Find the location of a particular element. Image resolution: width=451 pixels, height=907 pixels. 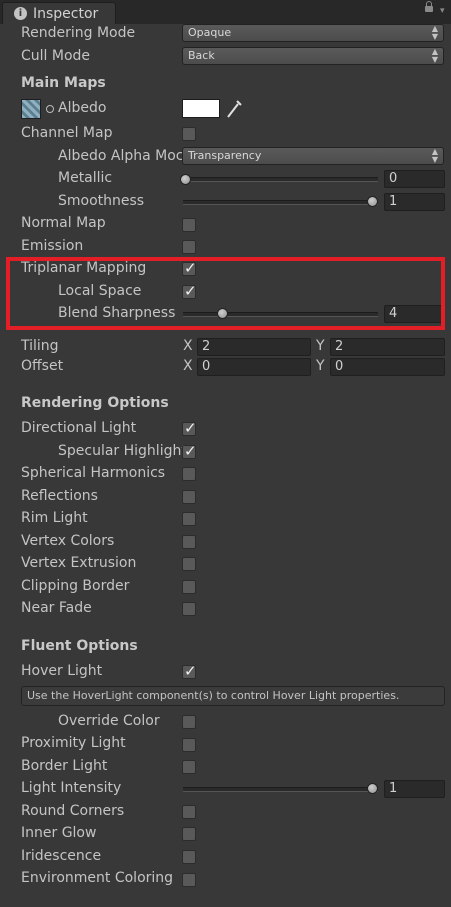

smoothness-slider-track is located at coordinates (280, 202).